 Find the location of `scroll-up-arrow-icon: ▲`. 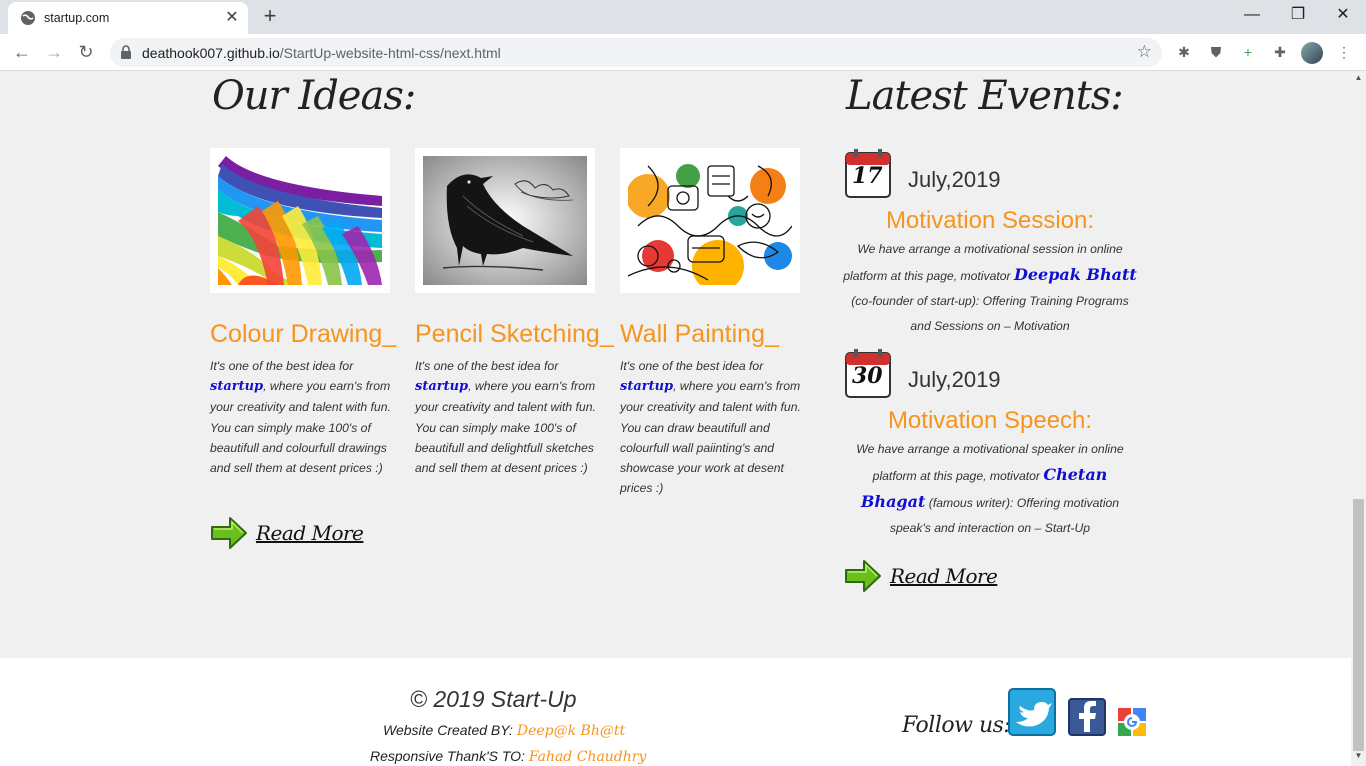

scroll-up-arrow-icon: ▲ is located at coordinates (1358, 79).